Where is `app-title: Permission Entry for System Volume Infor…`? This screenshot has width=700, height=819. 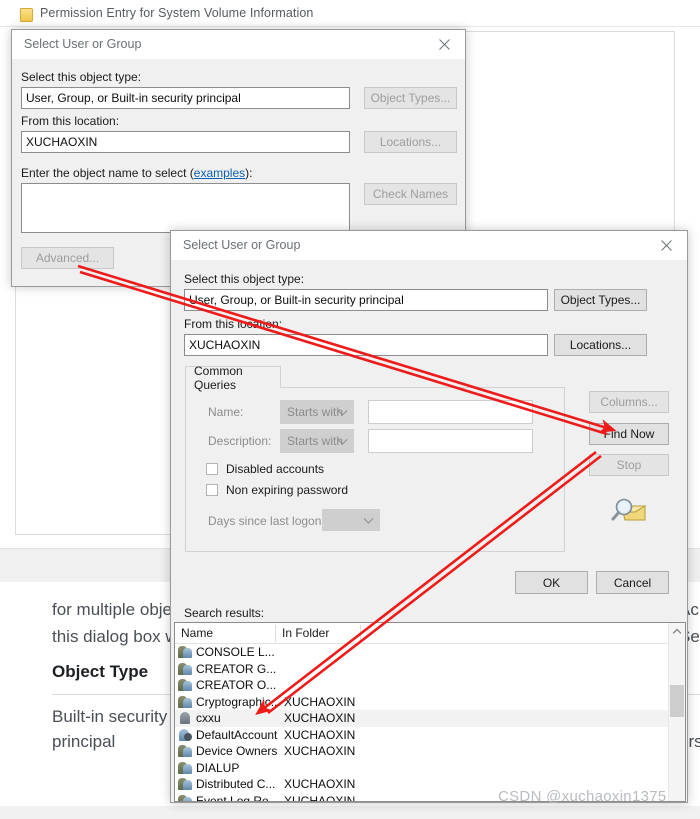 app-title: Permission Entry for System Volume Infor… is located at coordinates (177, 13).